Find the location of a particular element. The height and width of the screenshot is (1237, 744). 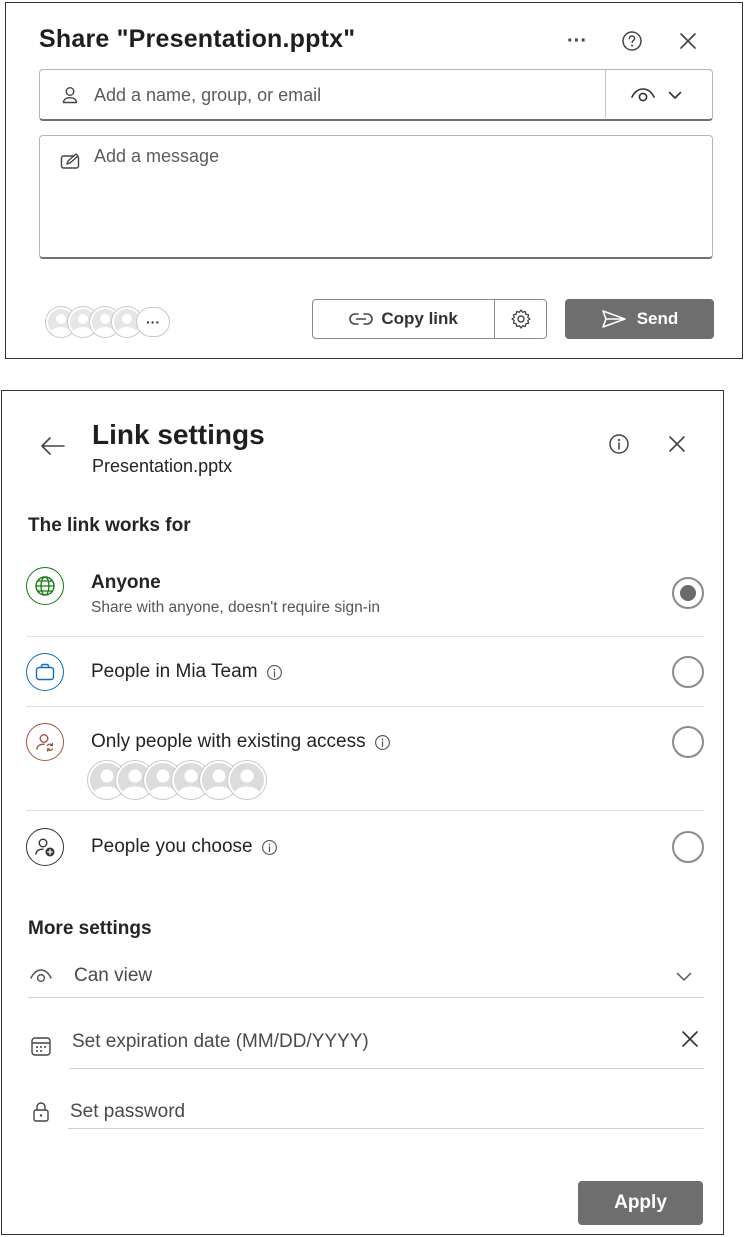

link-settings-info-button is located at coordinates (619, 444).